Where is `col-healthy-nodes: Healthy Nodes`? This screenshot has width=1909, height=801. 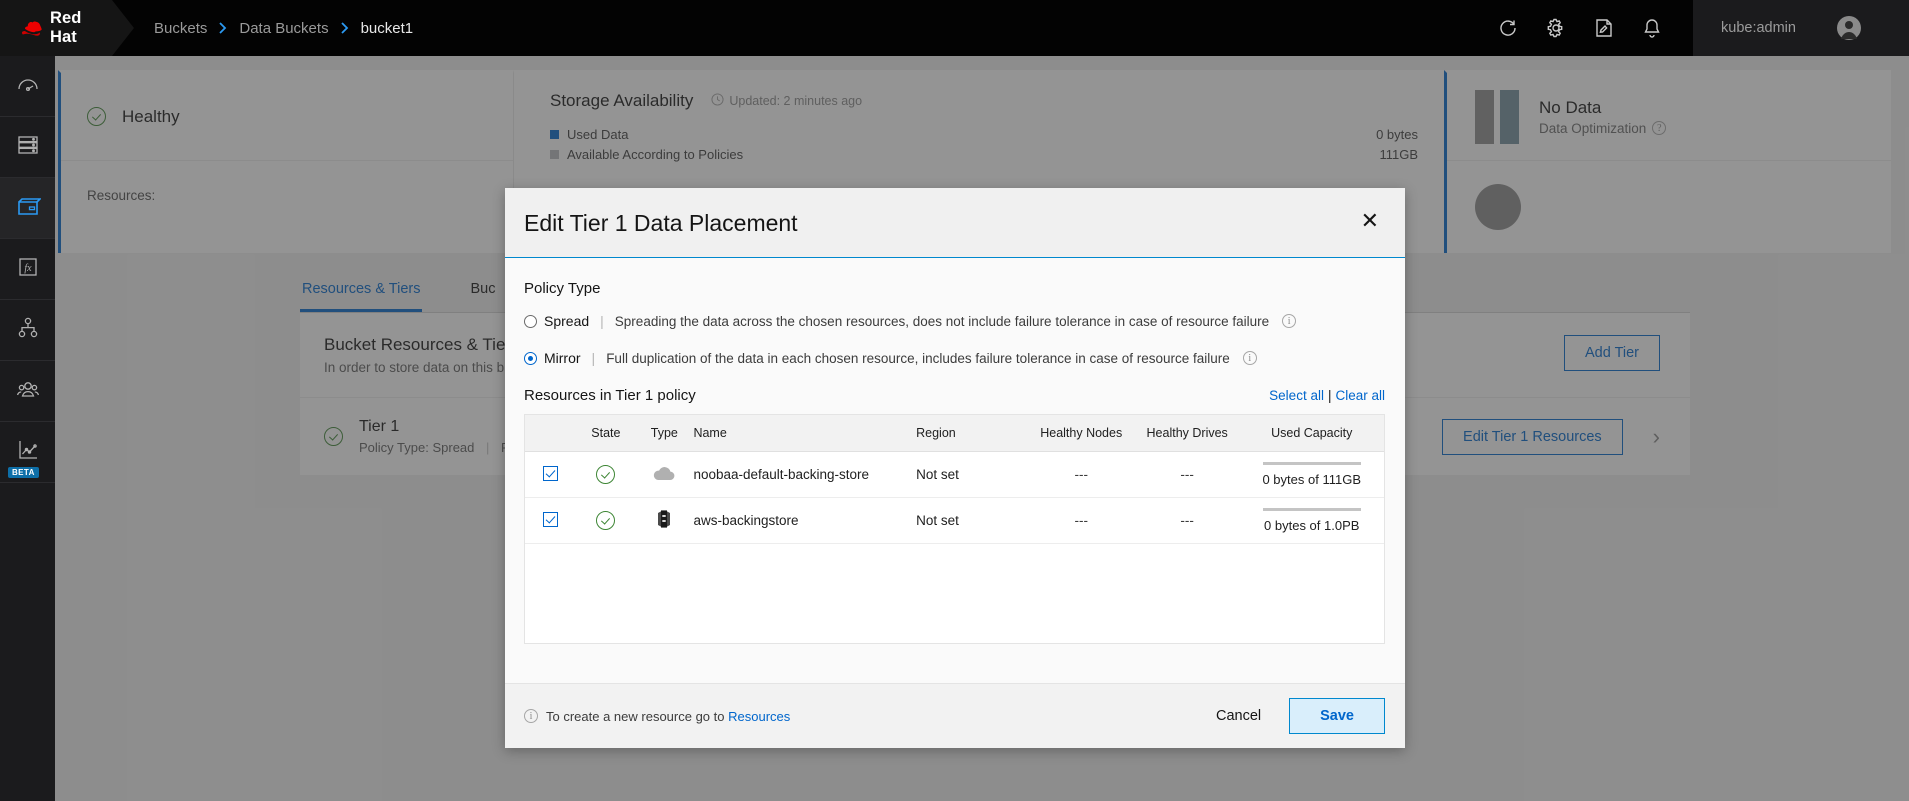
col-healthy-nodes: Healthy Nodes is located at coordinates (1081, 433).